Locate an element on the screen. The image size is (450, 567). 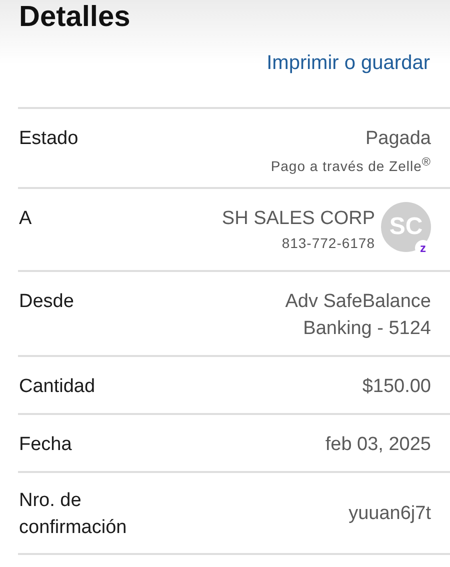
field-value: yuuan6j7t is located at coordinates (389, 514).